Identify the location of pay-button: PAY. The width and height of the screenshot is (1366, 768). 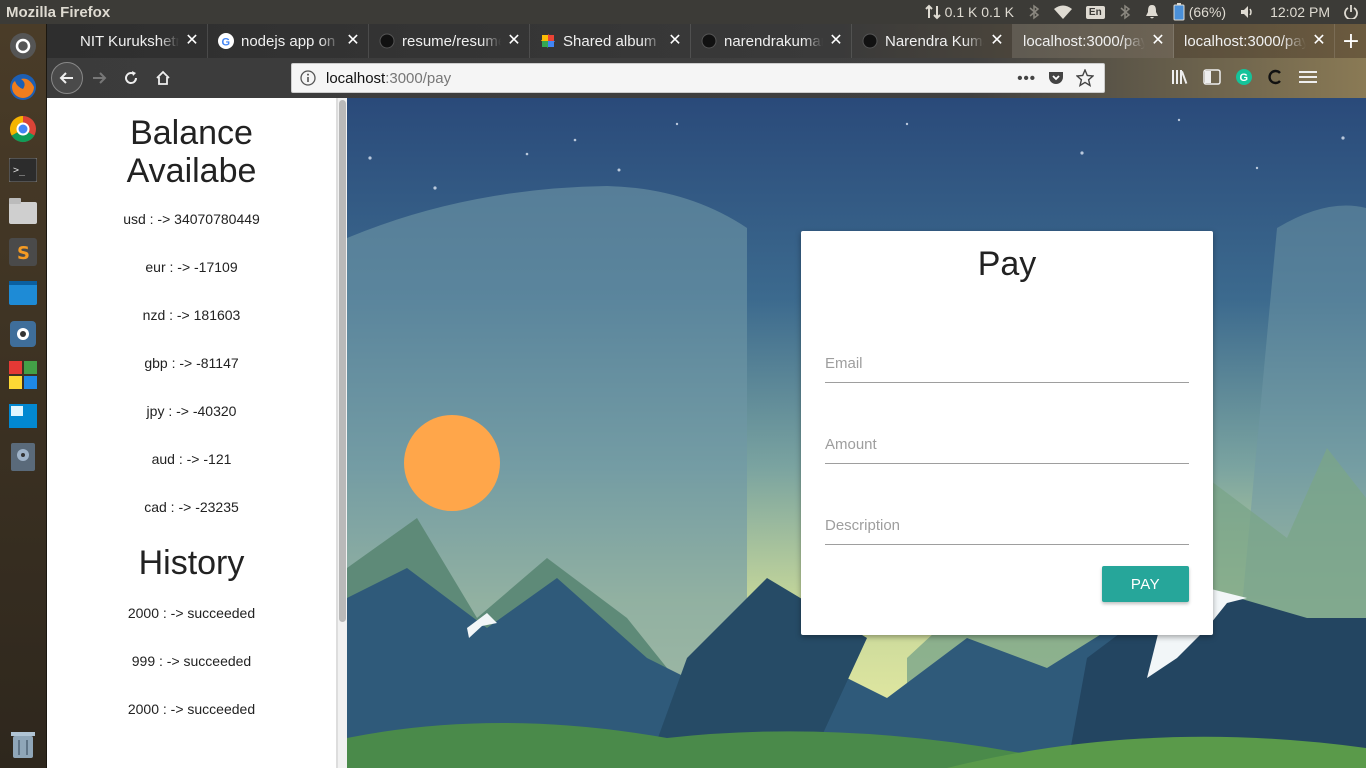
(1145, 584).